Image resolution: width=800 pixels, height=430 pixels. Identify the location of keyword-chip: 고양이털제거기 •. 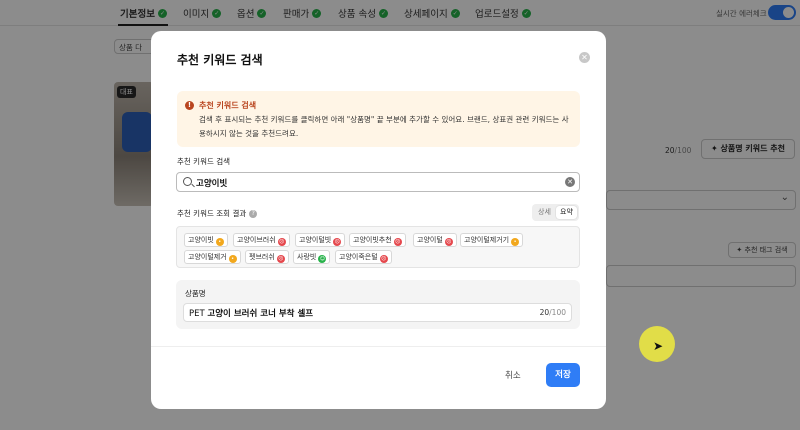
(492, 240).